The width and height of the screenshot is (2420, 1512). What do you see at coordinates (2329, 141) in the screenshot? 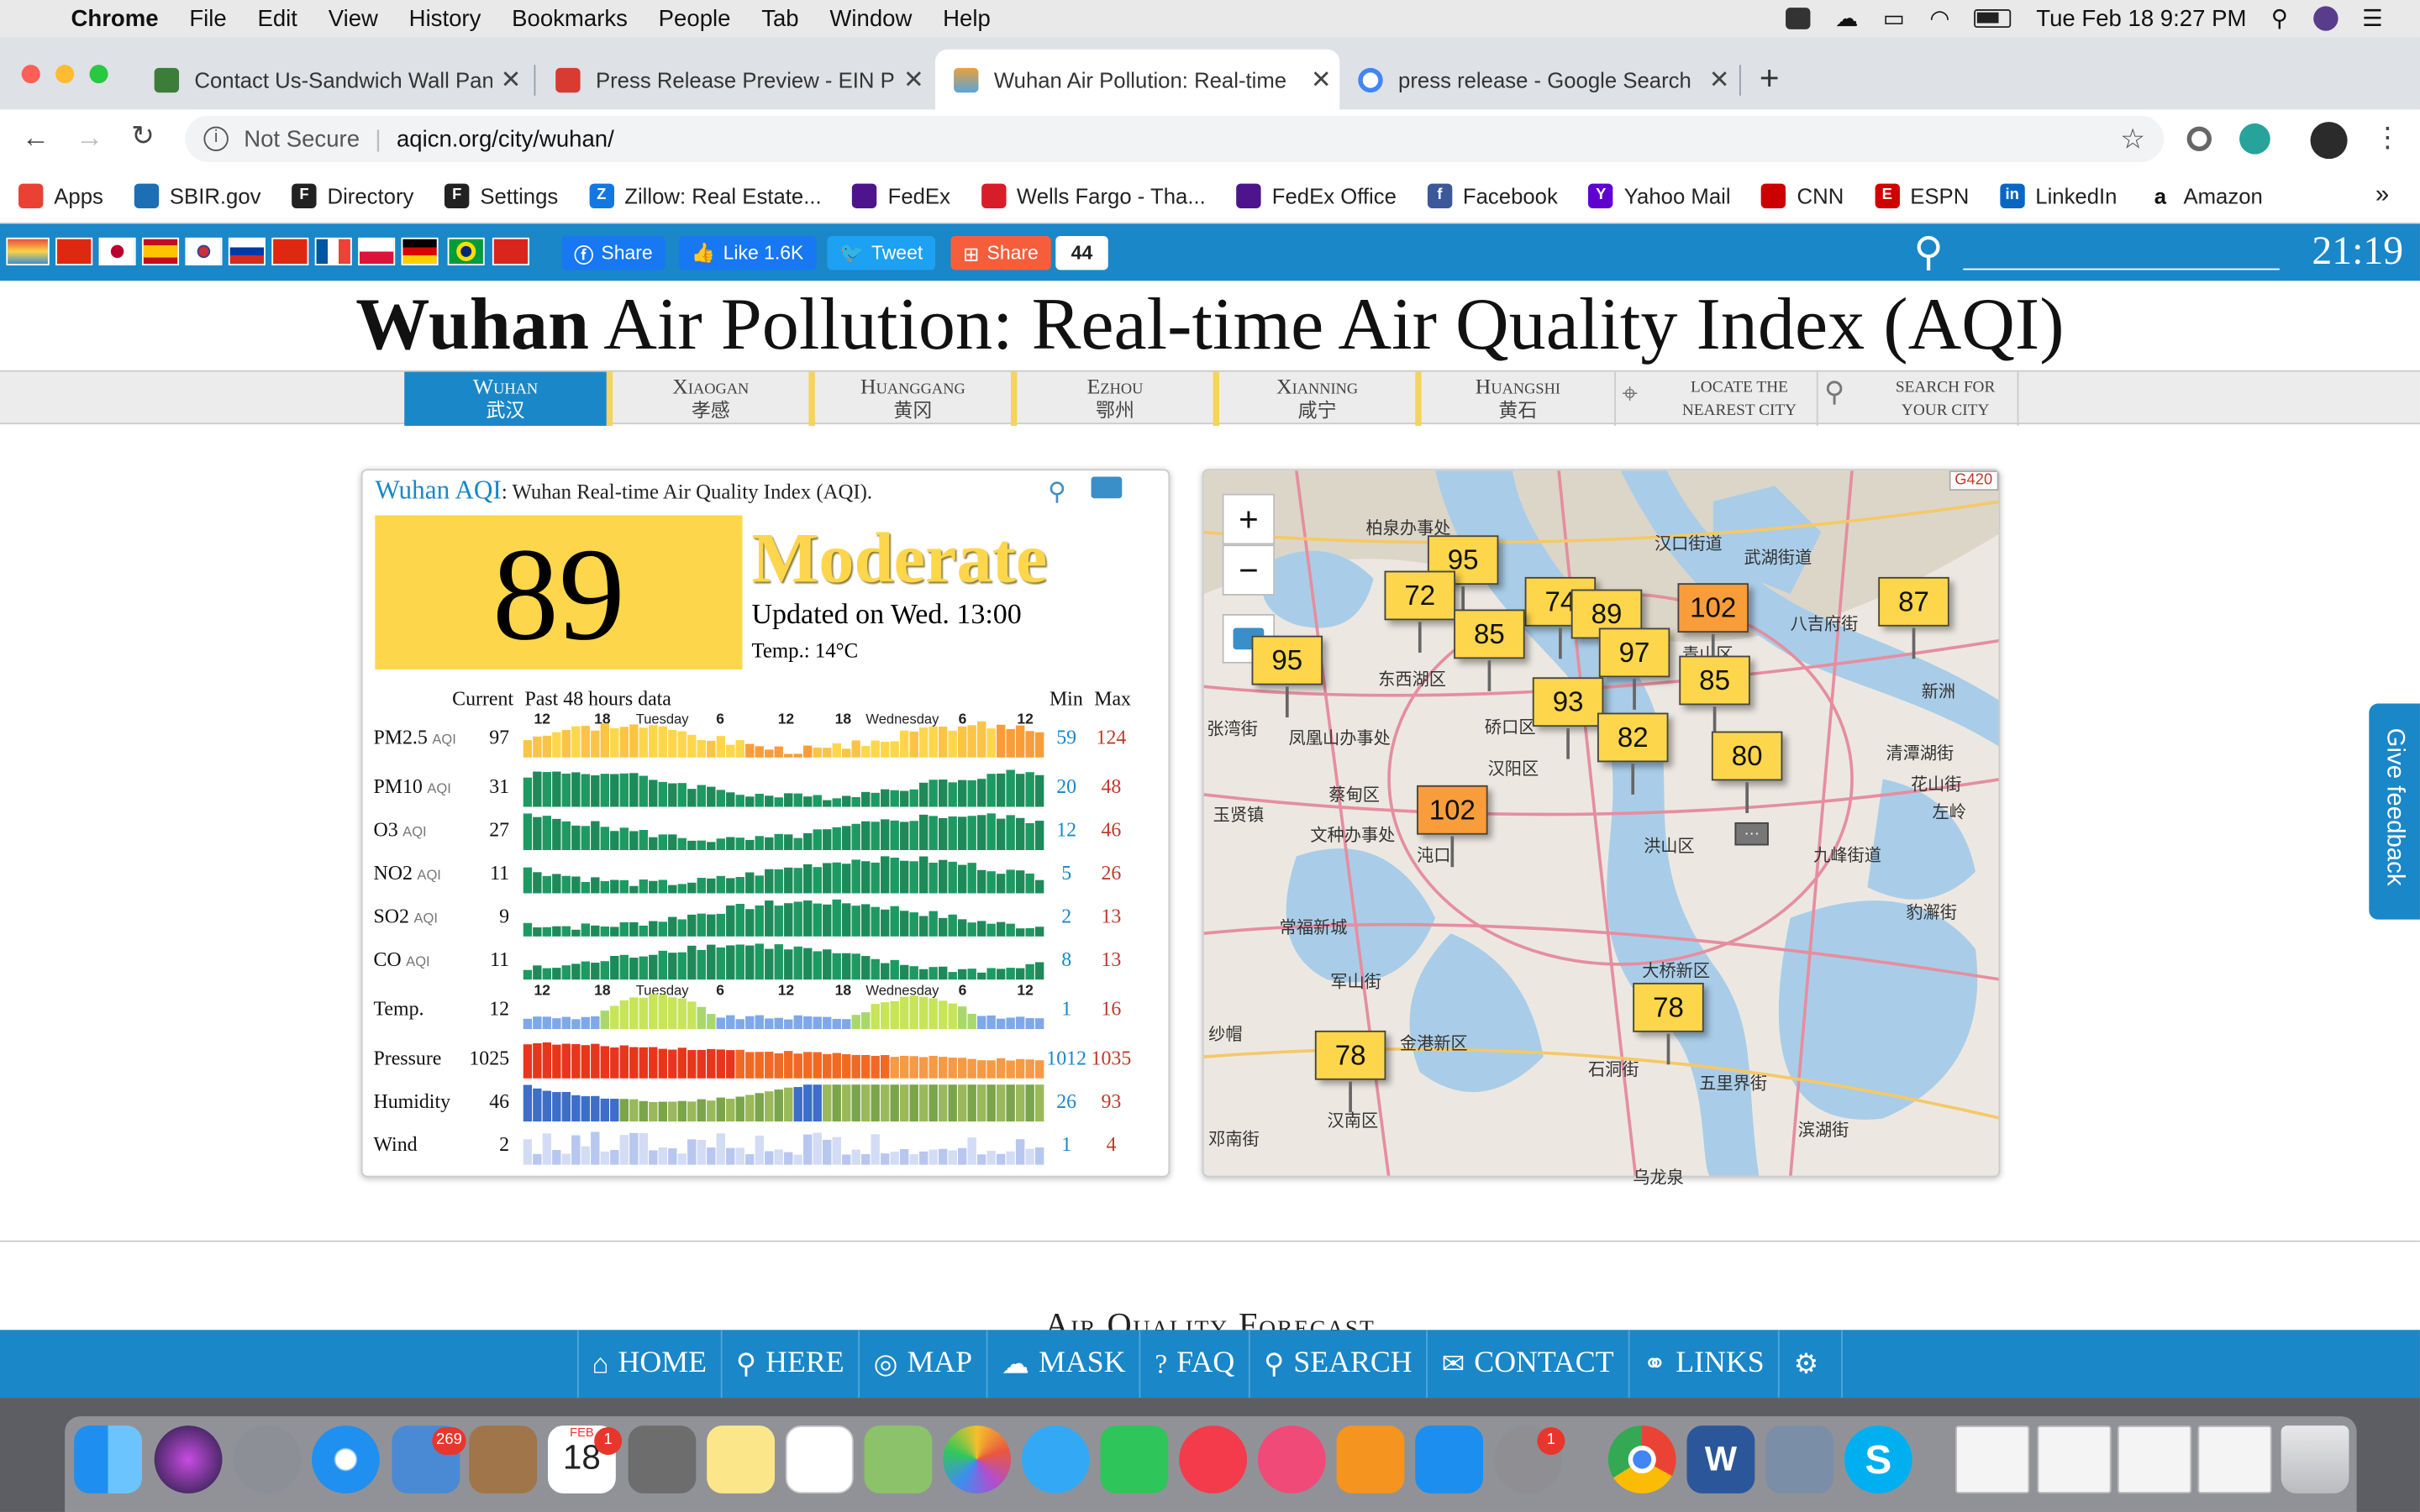
I see `profile-avatar` at bounding box center [2329, 141].